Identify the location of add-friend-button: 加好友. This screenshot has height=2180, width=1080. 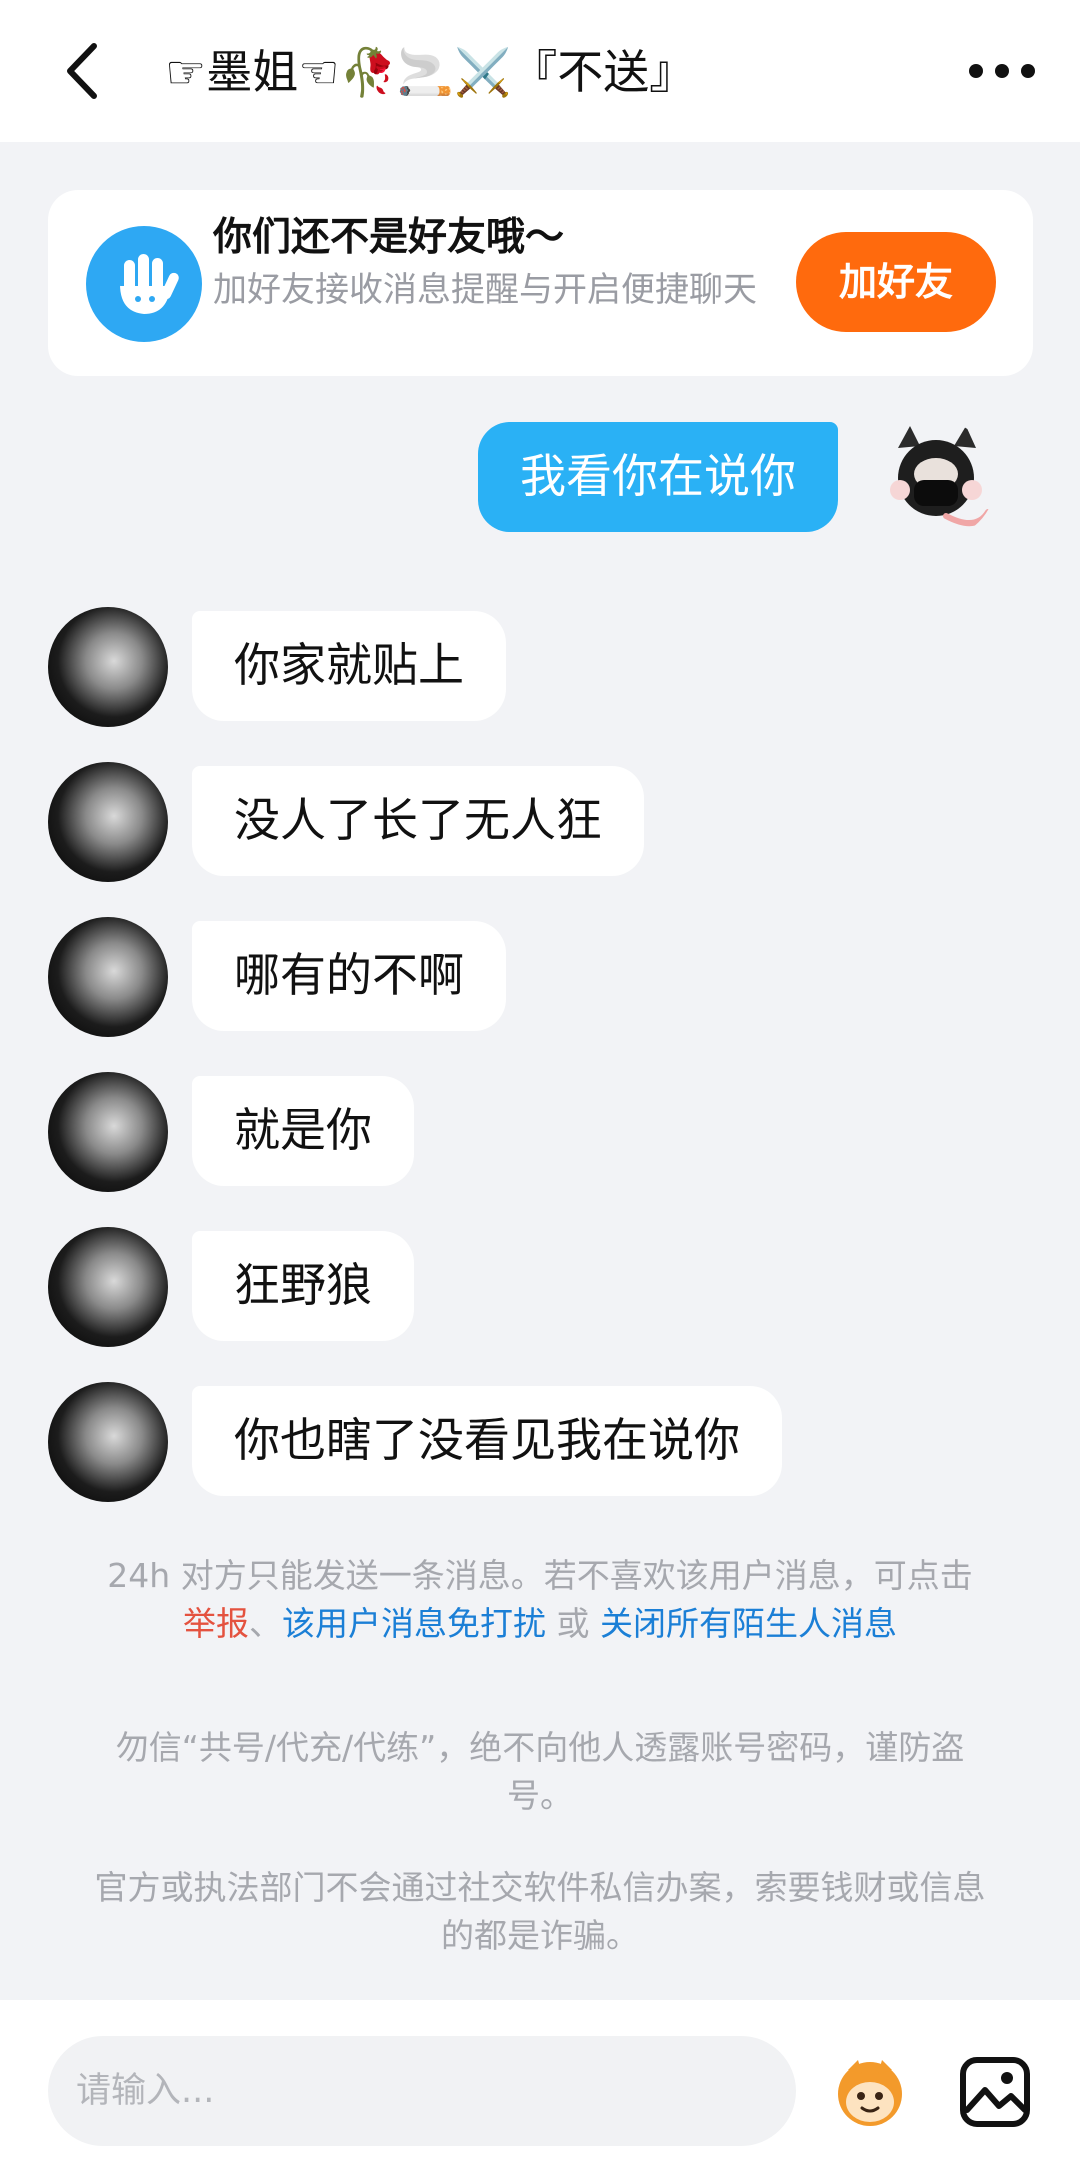
(896, 282).